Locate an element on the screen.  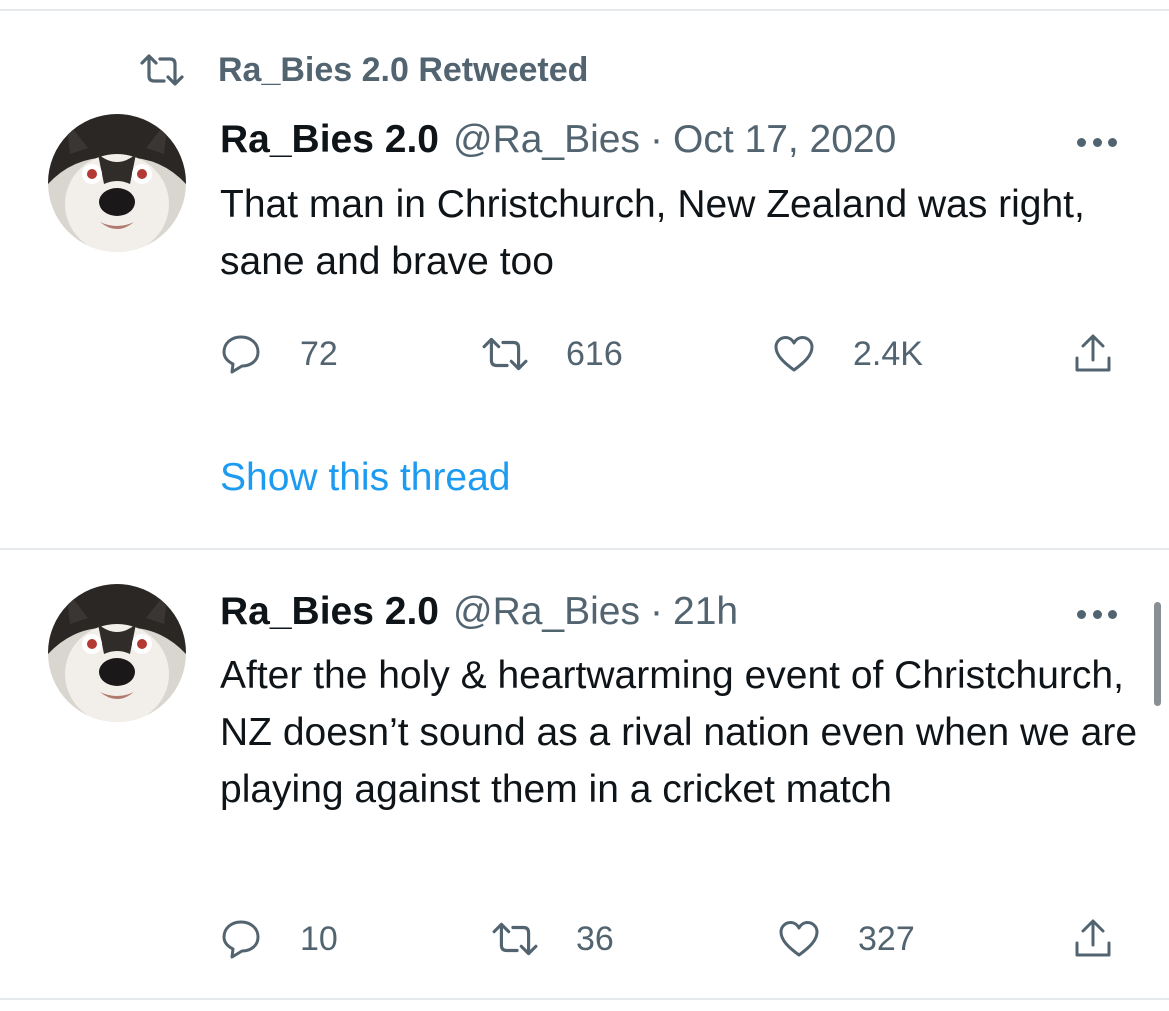
tweet-header: Ra_Bies 2.0 @Ra_Bies · 21h is located at coordinates (674, 612).